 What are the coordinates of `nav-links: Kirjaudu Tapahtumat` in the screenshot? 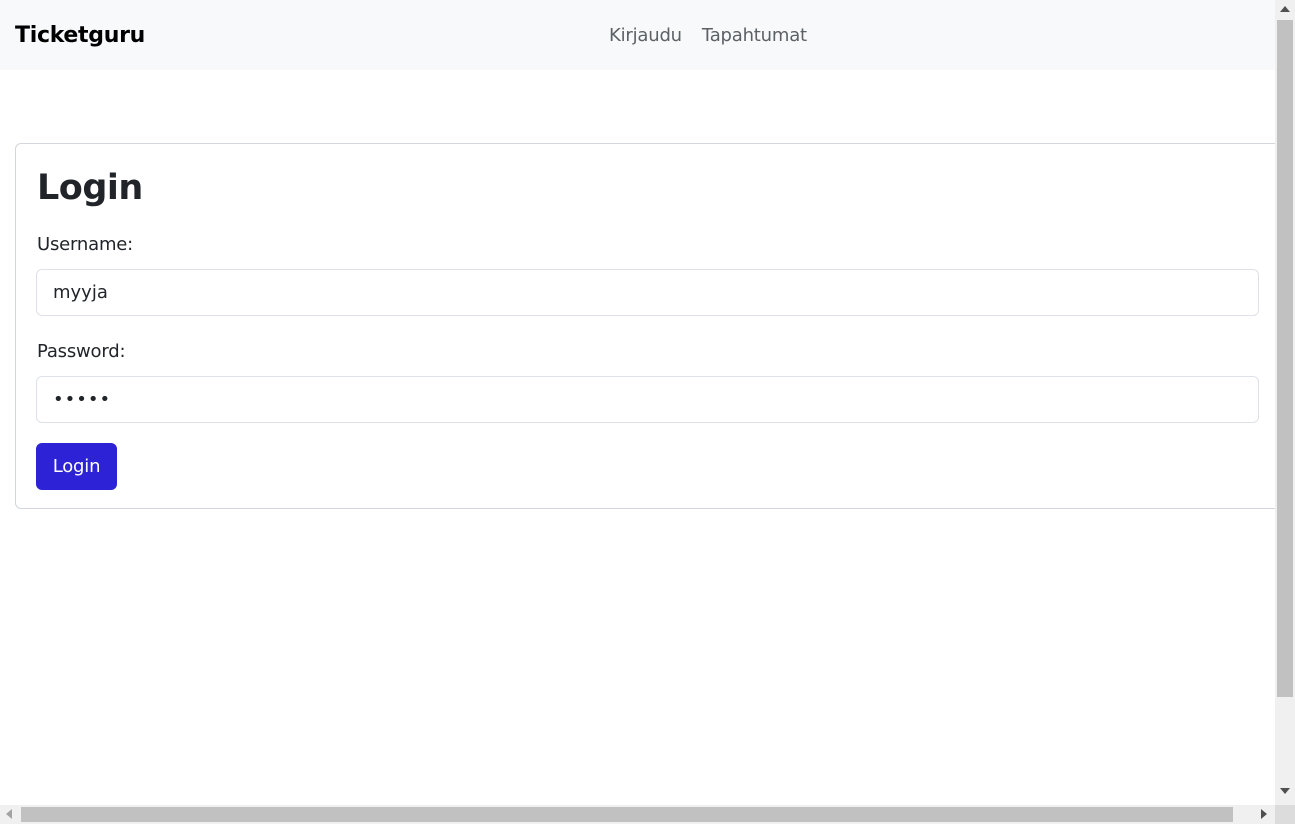 It's located at (708, 36).